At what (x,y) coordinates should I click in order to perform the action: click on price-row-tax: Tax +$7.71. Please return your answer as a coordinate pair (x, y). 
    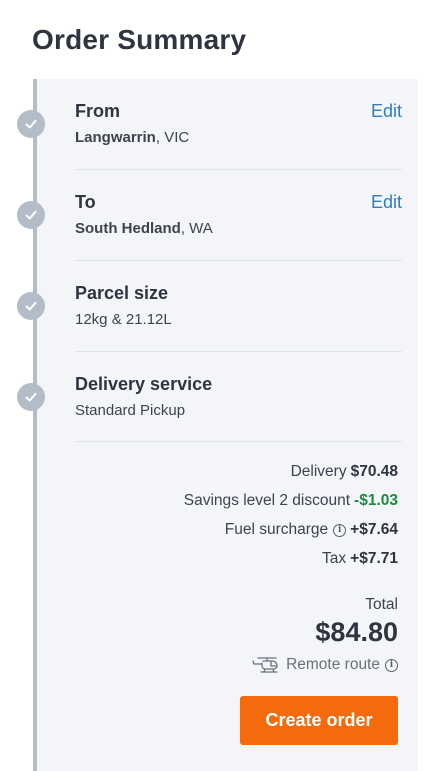
    Looking at the image, I should click on (360, 559).